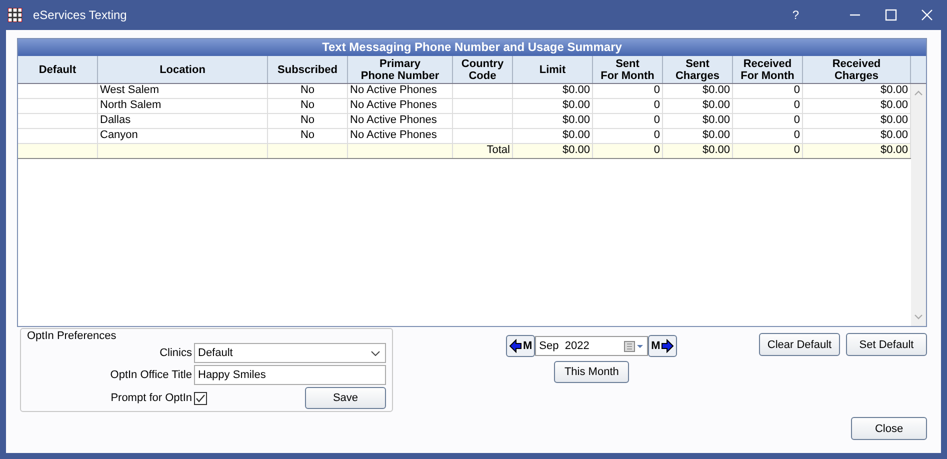 The width and height of the screenshot is (947, 459). Describe the element at coordinates (183, 136) in the screenshot. I see `table-cell: Canyon` at that location.